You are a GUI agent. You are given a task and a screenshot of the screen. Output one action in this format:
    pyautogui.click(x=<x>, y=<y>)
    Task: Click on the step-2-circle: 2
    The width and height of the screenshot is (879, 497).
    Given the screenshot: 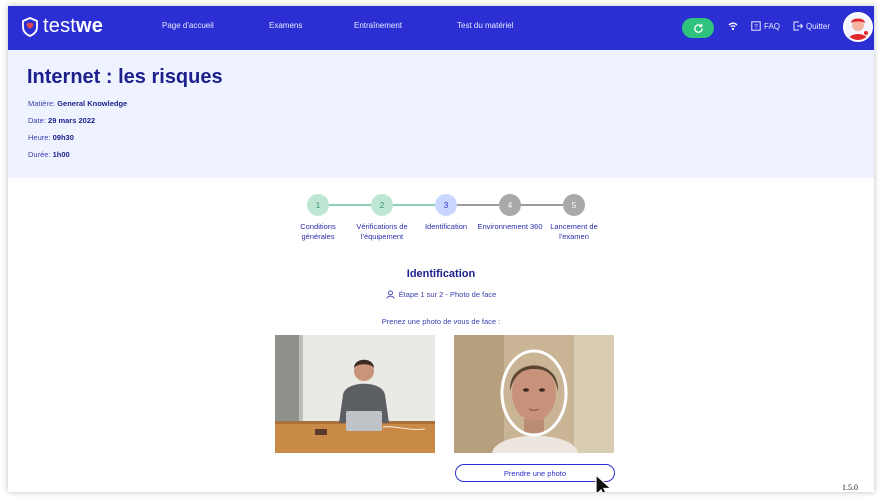 What is the action you would take?
    pyautogui.click(x=382, y=205)
    